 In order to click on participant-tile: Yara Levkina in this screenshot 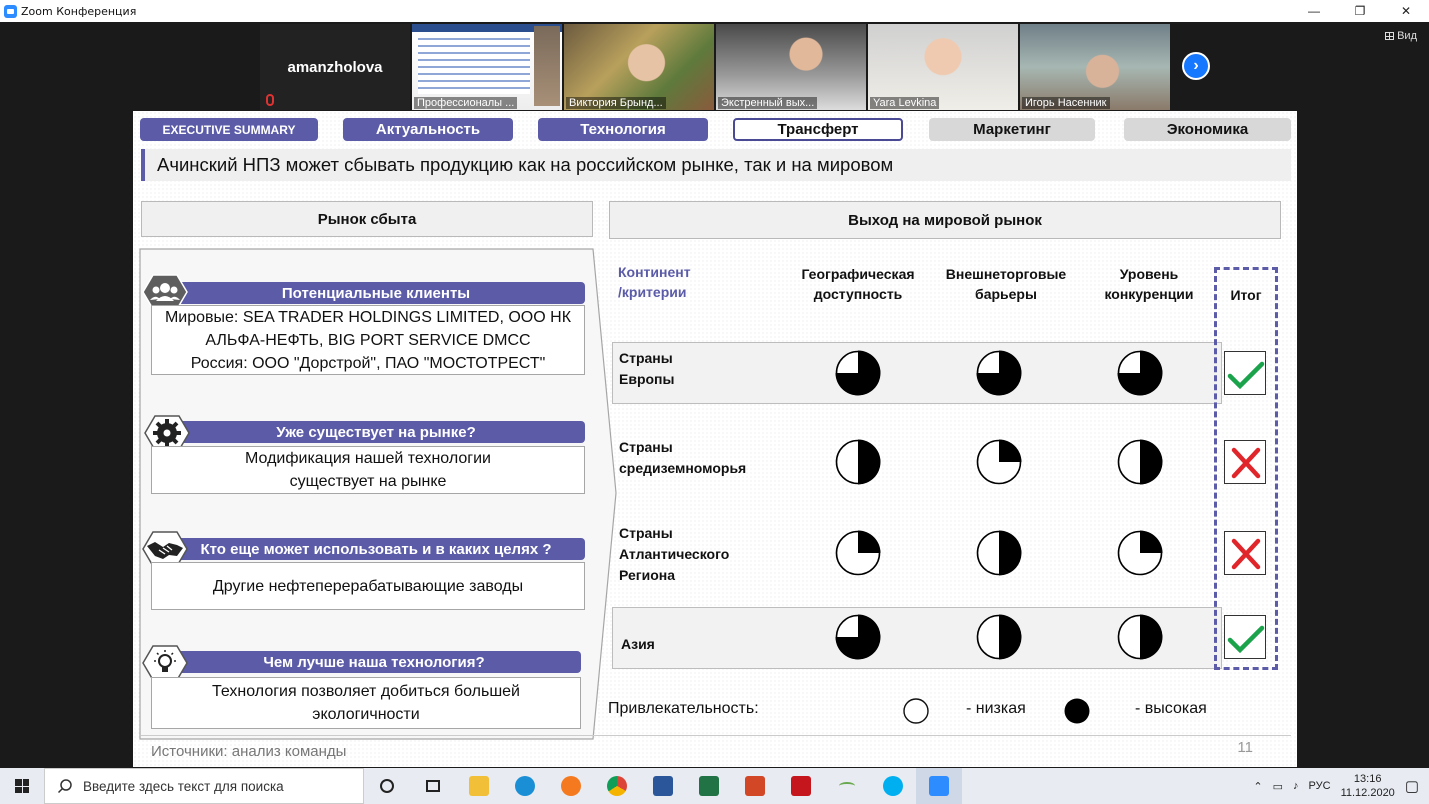, I will do `click(943, 67)`.